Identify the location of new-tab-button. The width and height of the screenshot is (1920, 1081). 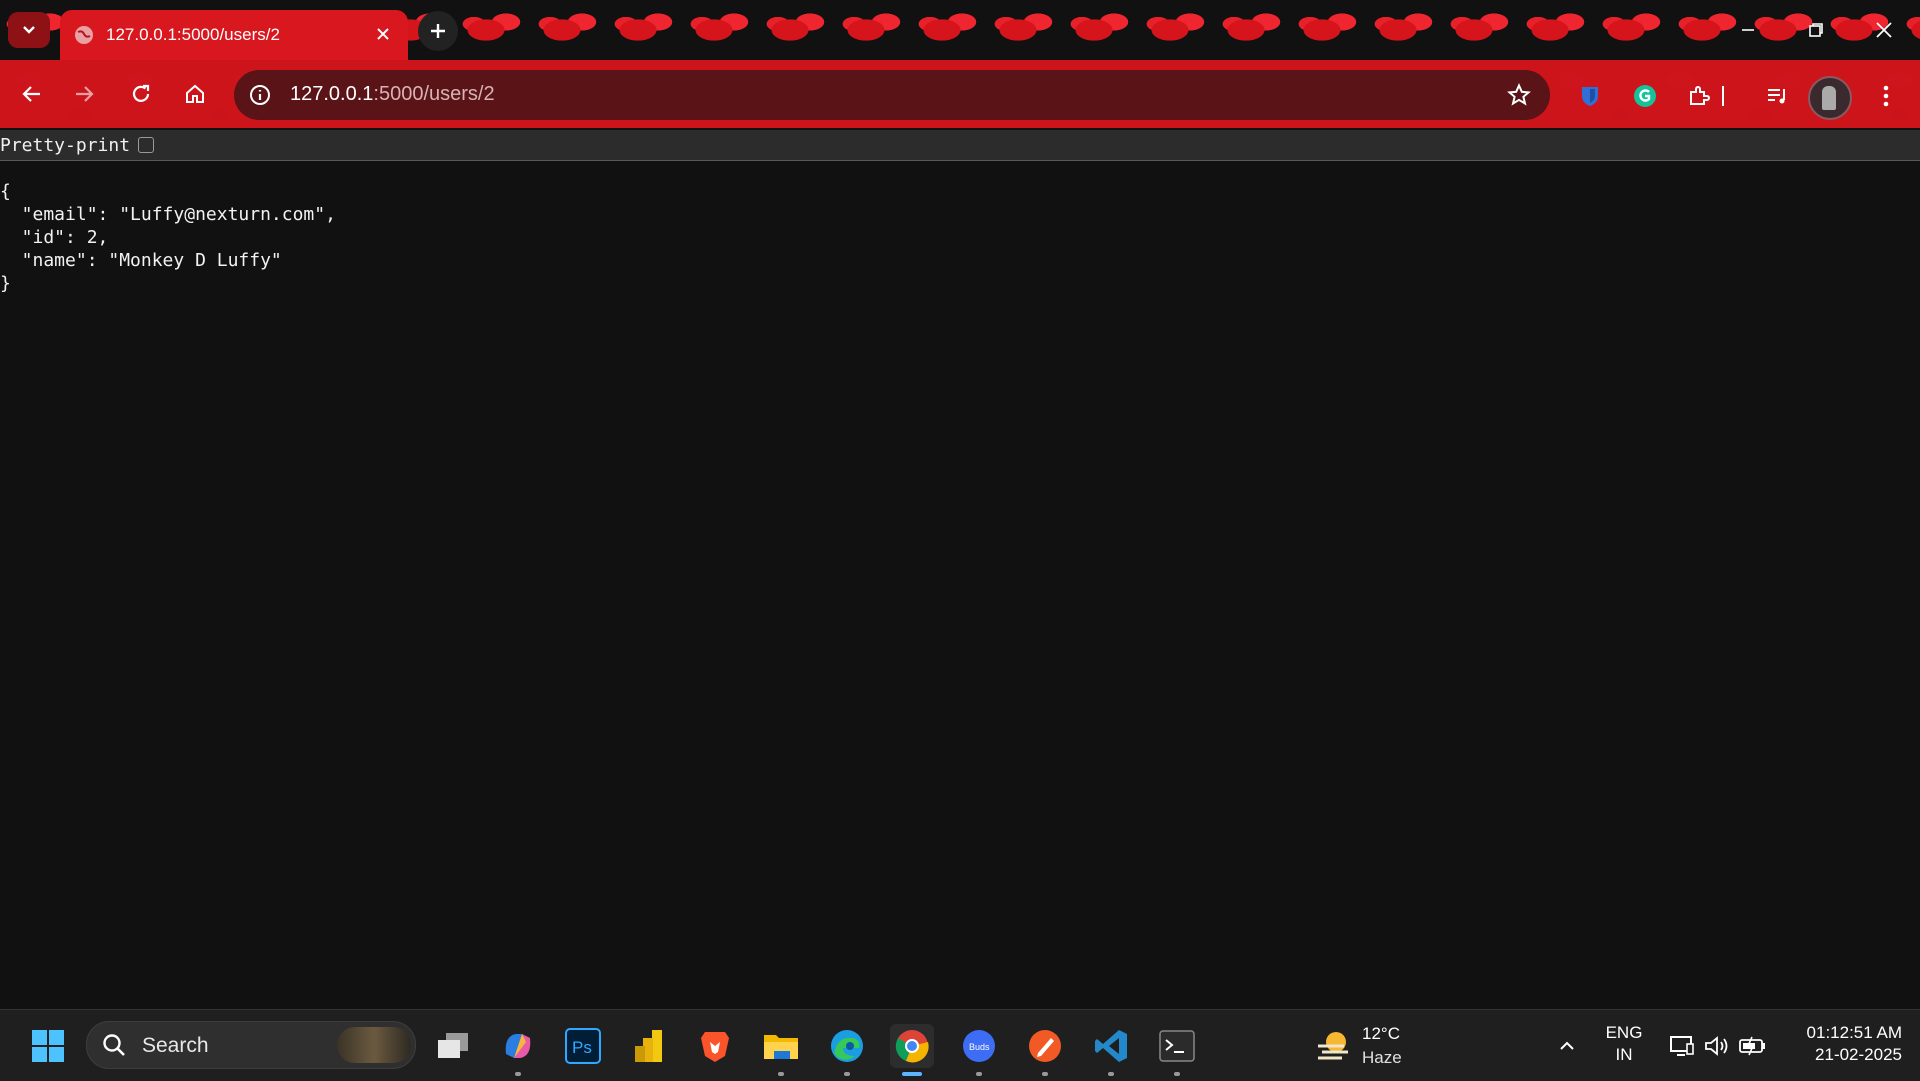
(438, 31).